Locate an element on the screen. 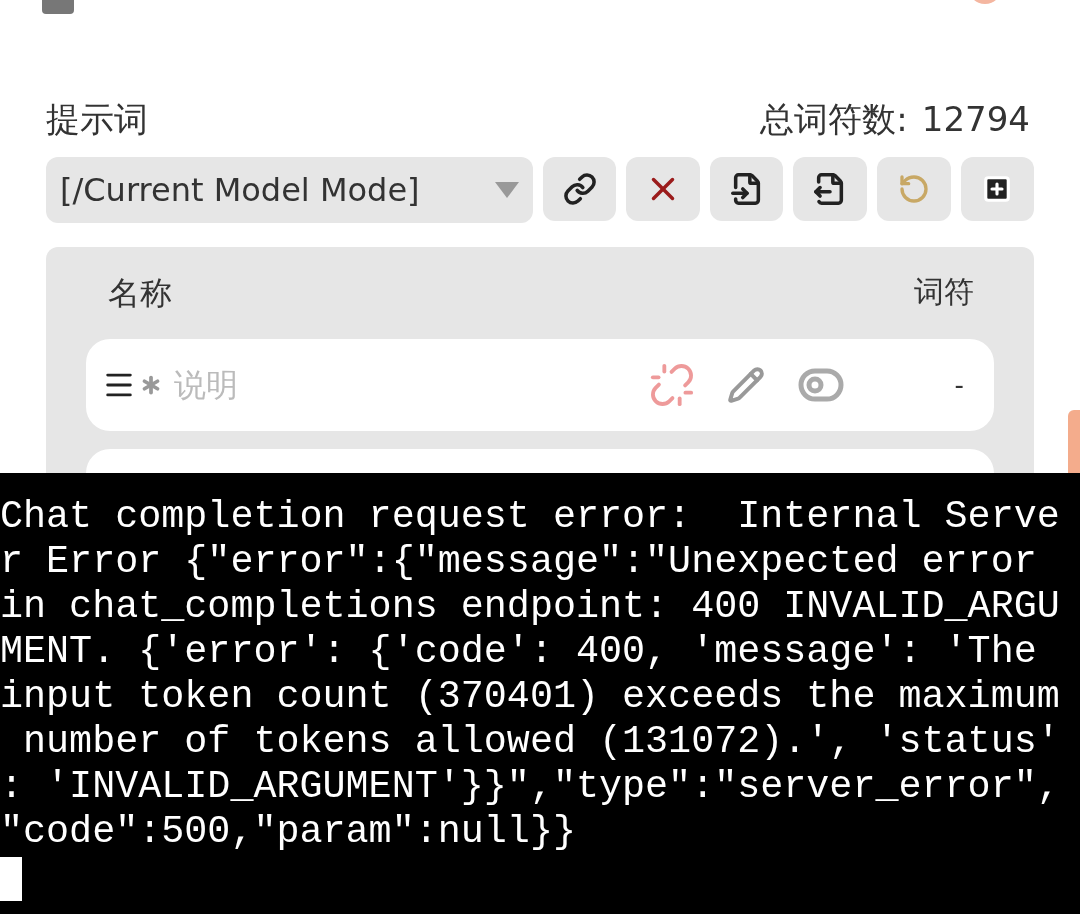 The width and height of the screenshot is (1080, 914). terminal-line: in chat_completions endpoint: 400 INVALID_ARGU is located at coordinates (530, 607).